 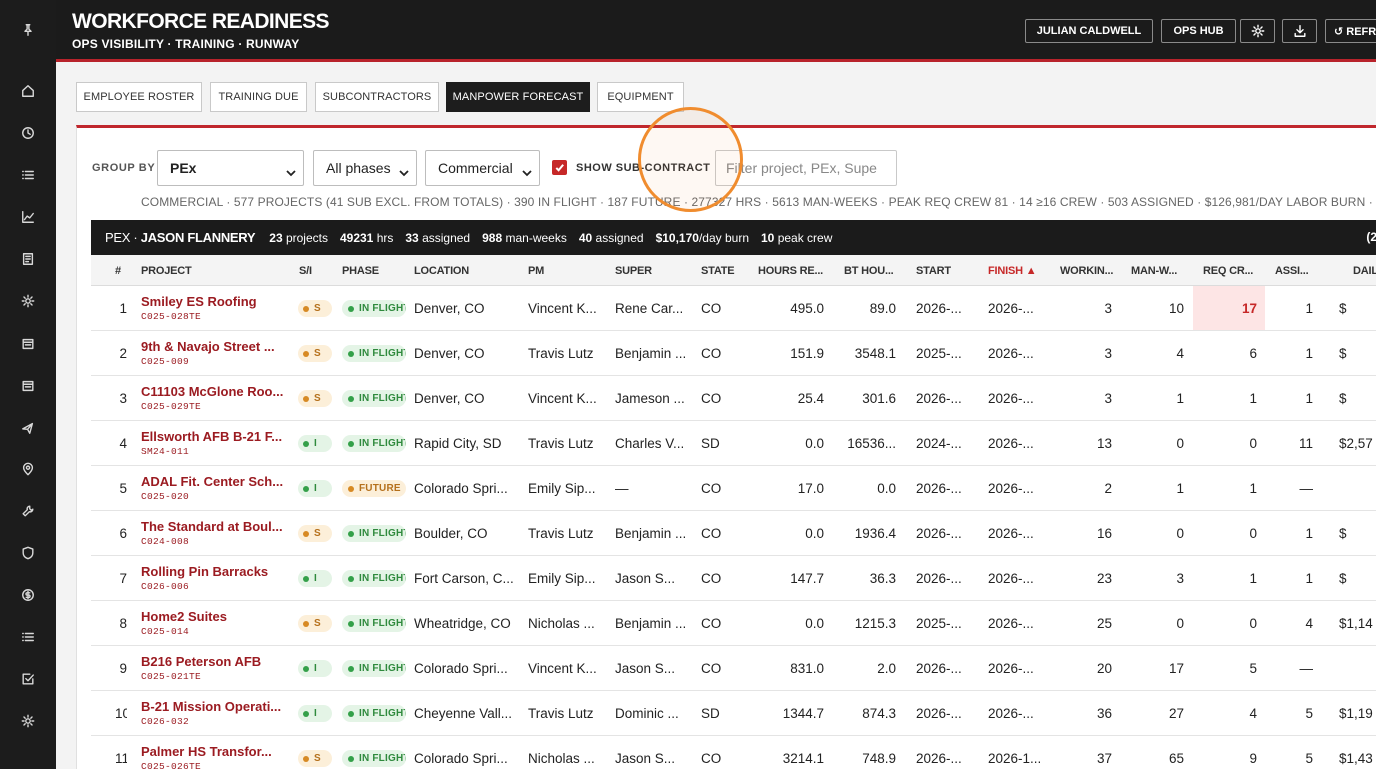 I want to click on state-cell: SD, so click(x=710, y=443).